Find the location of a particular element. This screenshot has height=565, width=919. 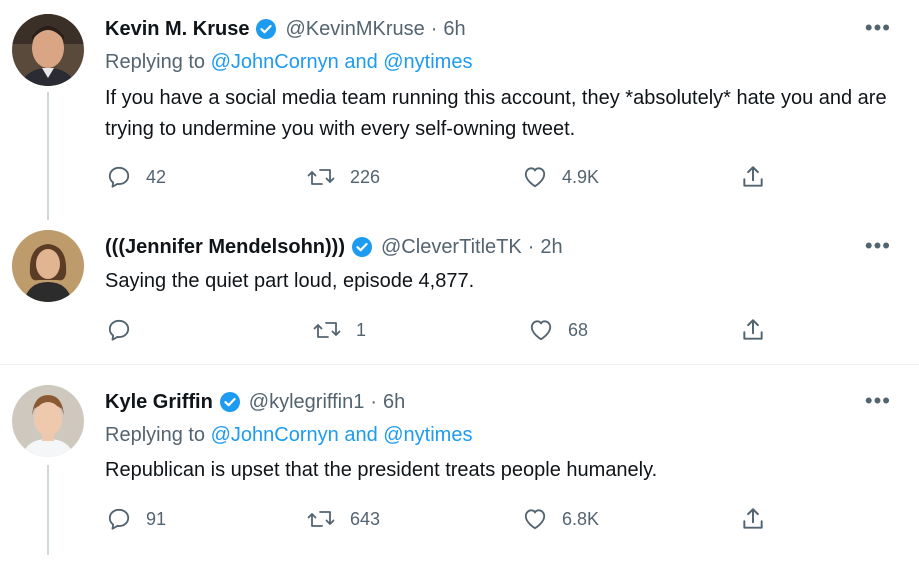

author-name: Kyle Griffin is located at coordinates (159, 402).